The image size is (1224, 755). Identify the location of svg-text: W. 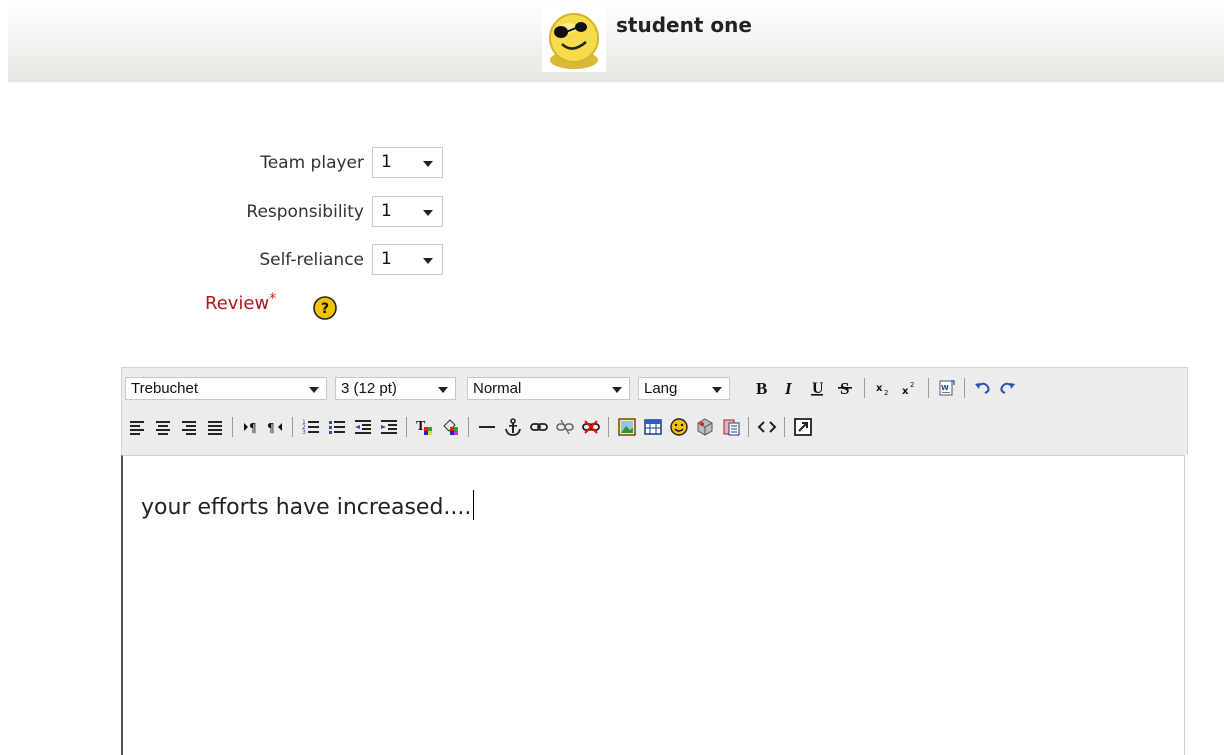
(945, 388).